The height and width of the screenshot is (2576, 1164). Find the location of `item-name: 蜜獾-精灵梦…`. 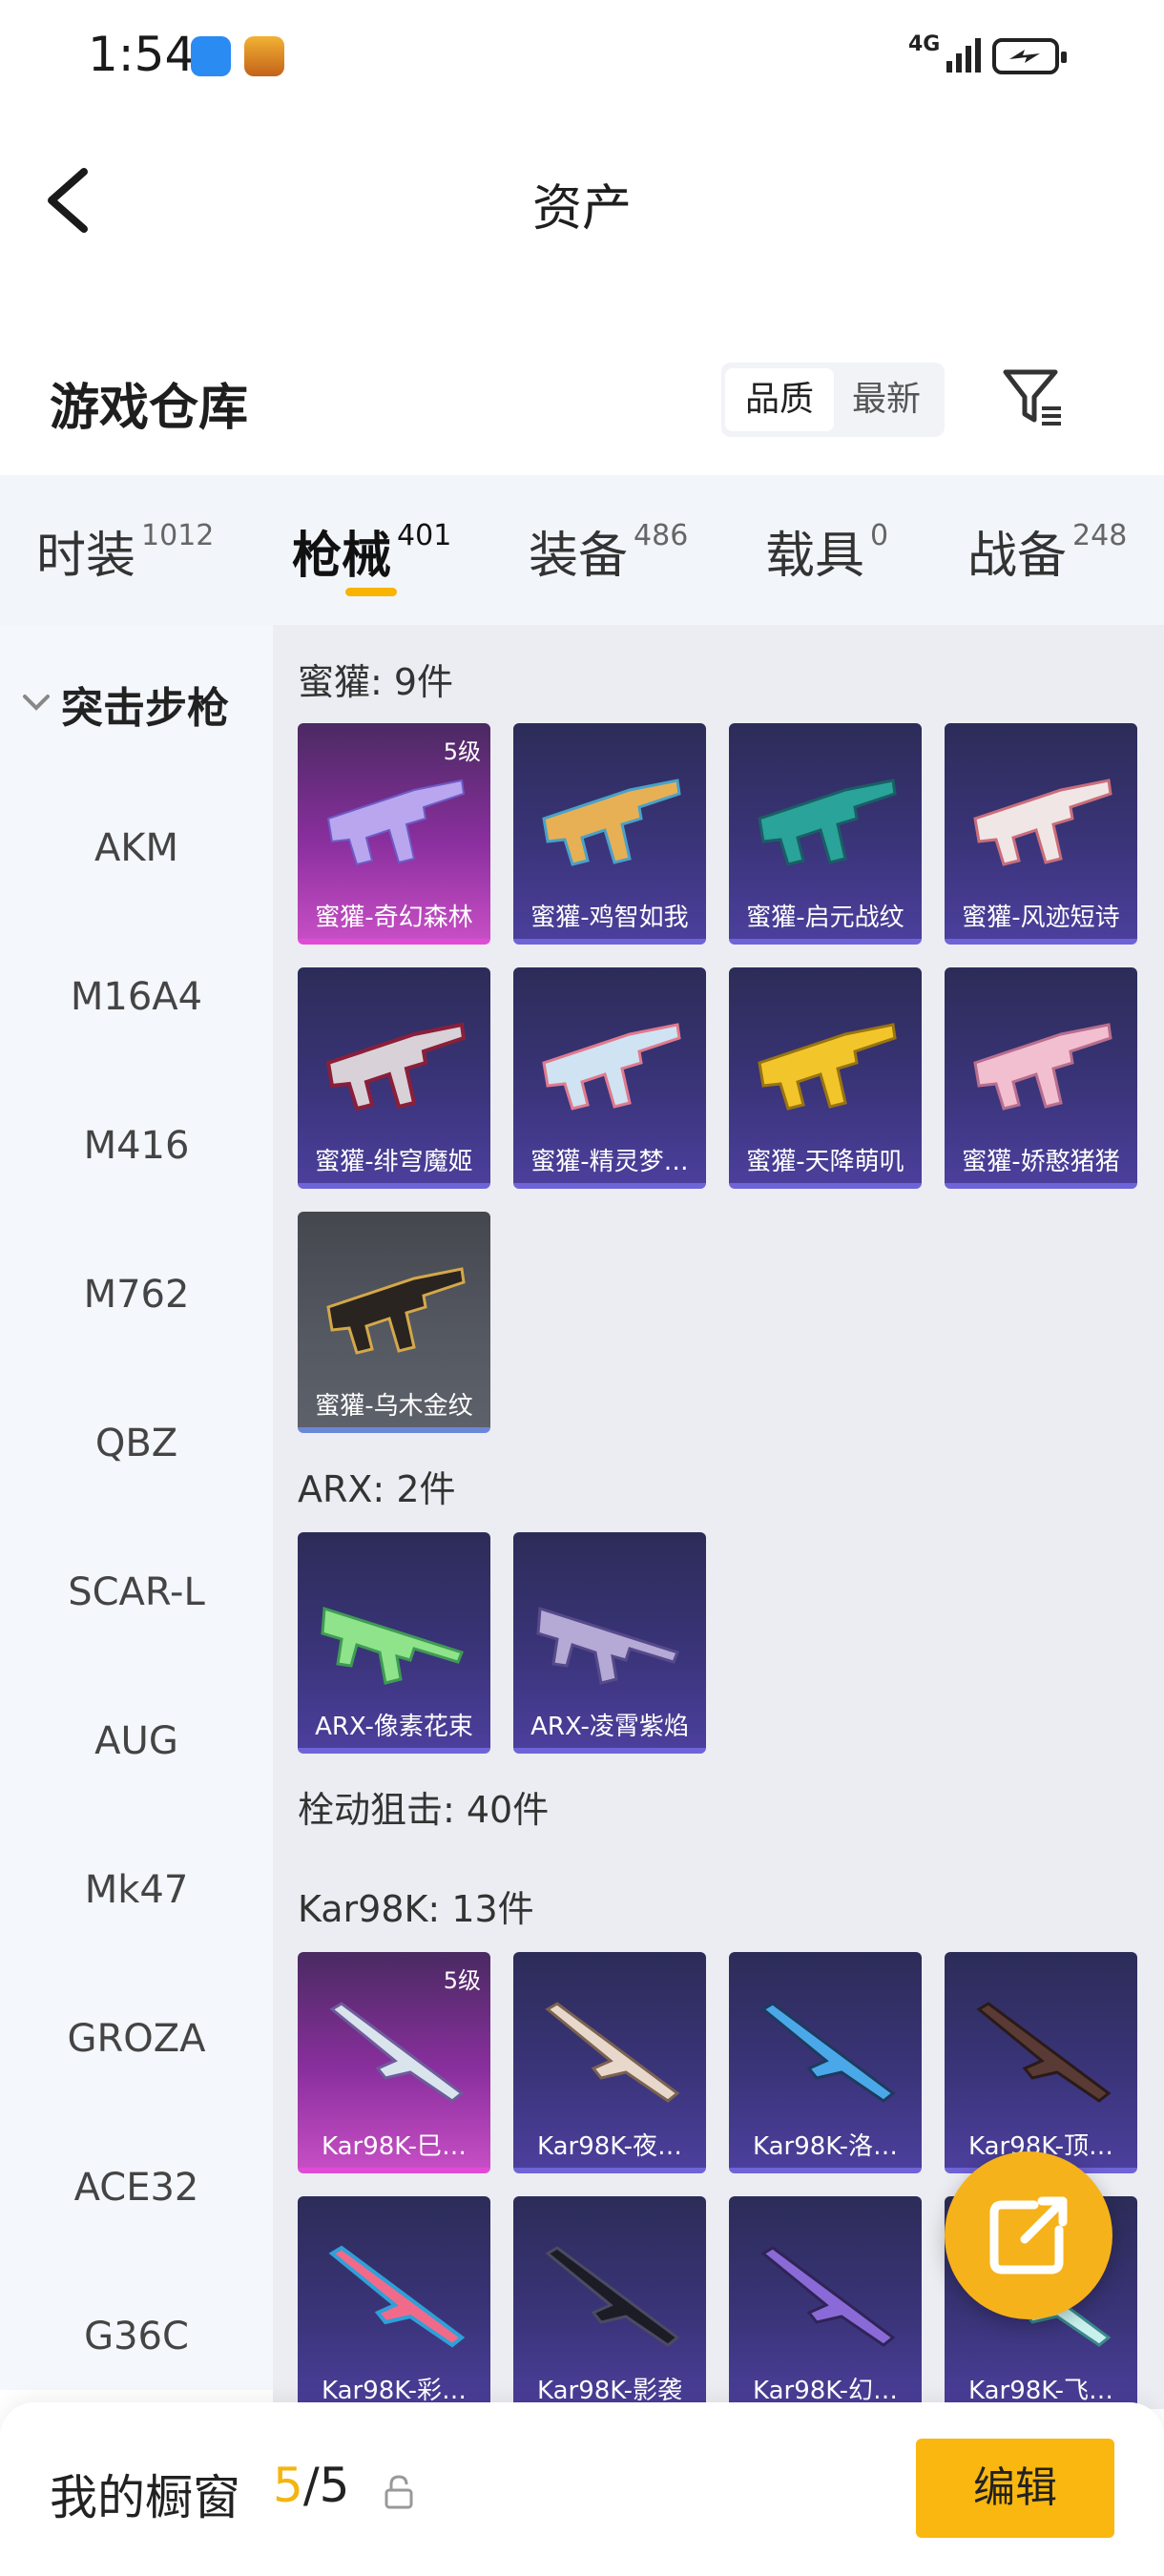

item-name: 蜜獾-精灵梦… is located at coordinates (609, 1162).